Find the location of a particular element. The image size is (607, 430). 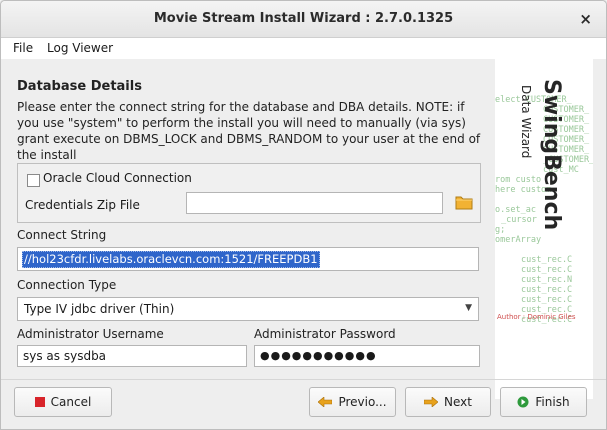

admin-password-label: Administrator Password is located at coordinates (325, 334).